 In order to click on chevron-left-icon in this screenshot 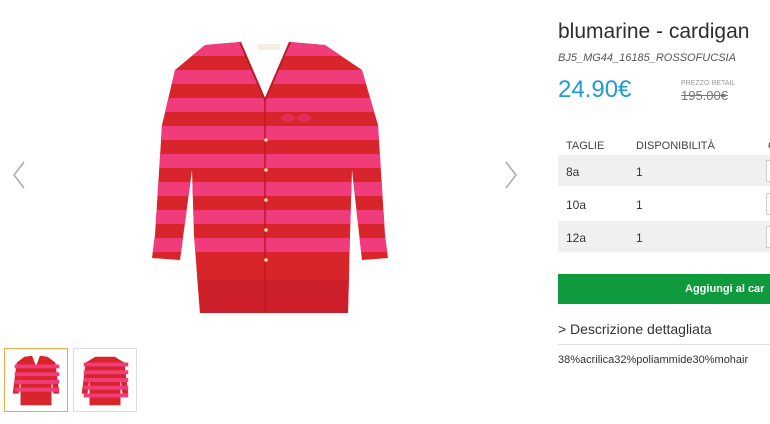, I will do `click(19, 175)`.